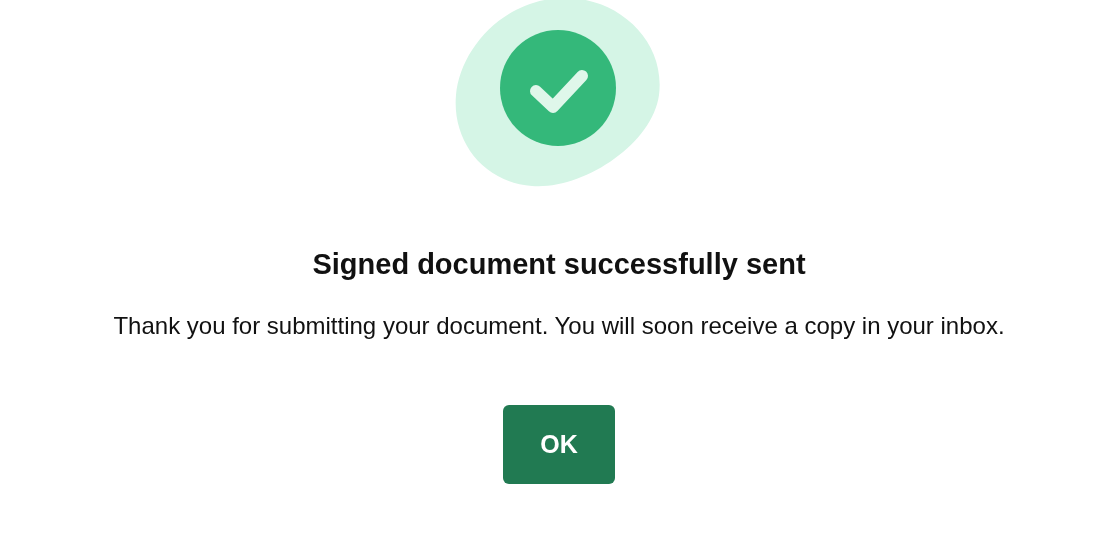 This screenshot has width=1118, height=555. I want to click on dialog-message: Thank you for submitting your document. You will soon receive a copy in your inbox., so click(559, 326).